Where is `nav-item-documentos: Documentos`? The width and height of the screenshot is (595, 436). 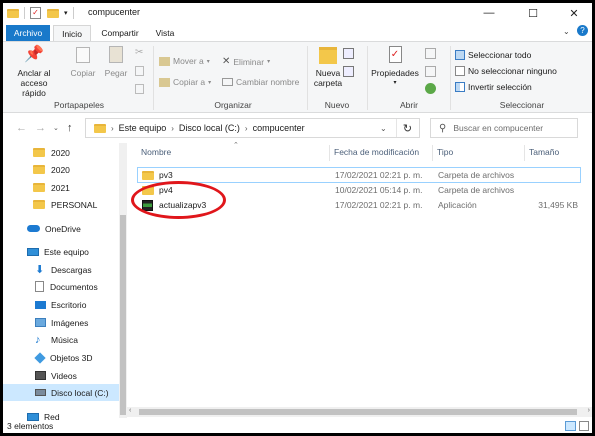 nav-item-documentos: Documentos is located at coordinates (61, 286).